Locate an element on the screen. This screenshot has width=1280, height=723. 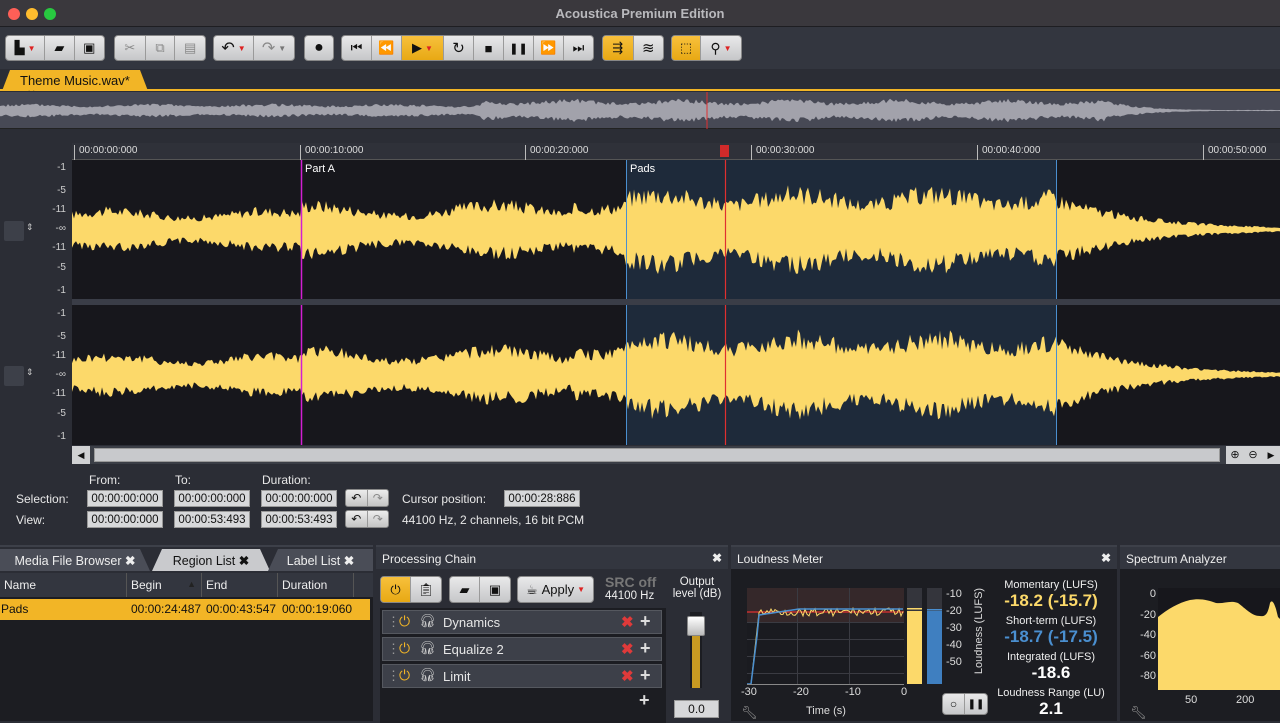
scrub-button: ⇶ is located at coordinates (618, 48).